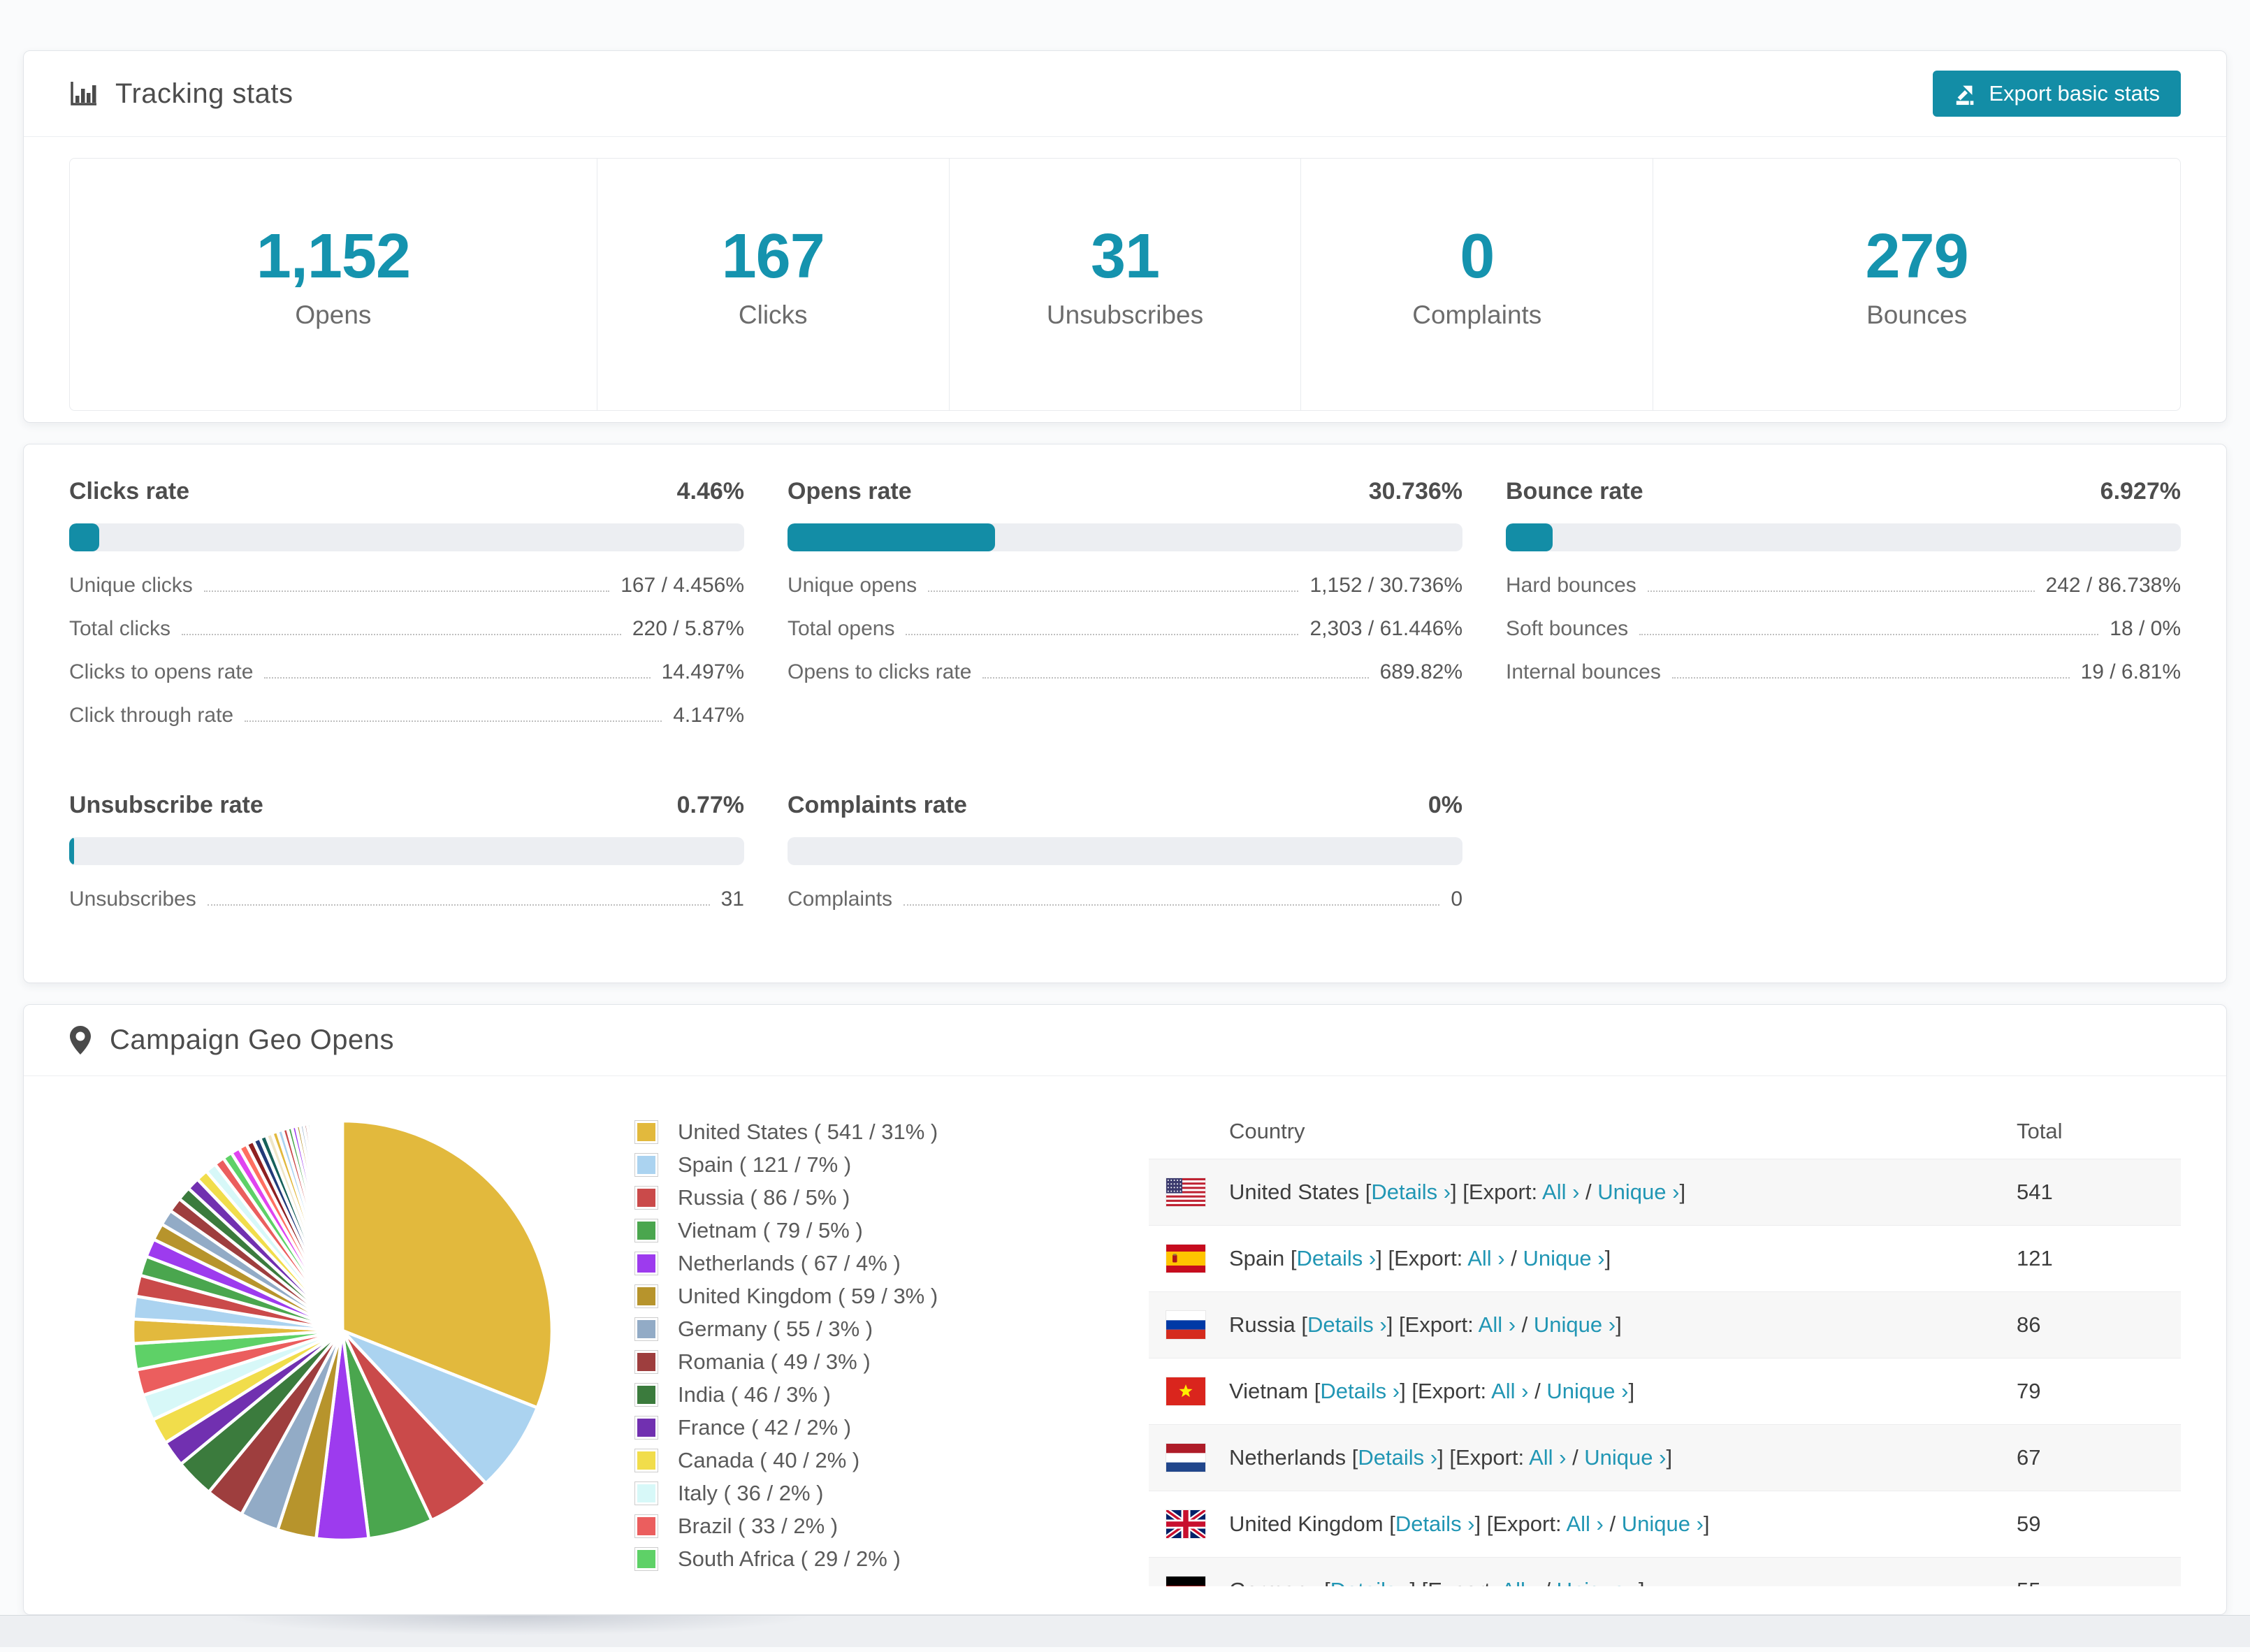  Describe the element at coordinates (764, 1198) in the screenshot. I see `legend-label: Russia ( 86 / 5% )` at that location.